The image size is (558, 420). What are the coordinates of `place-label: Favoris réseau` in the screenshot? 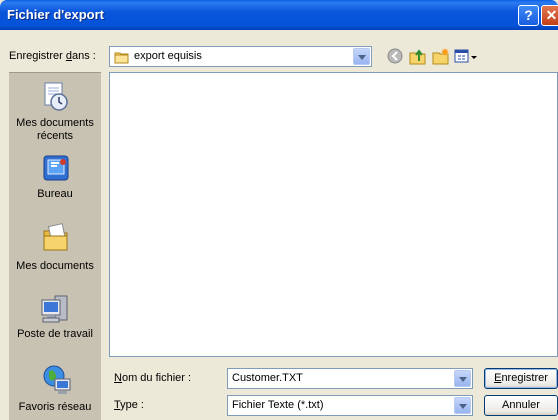 It's located at (55, 407).